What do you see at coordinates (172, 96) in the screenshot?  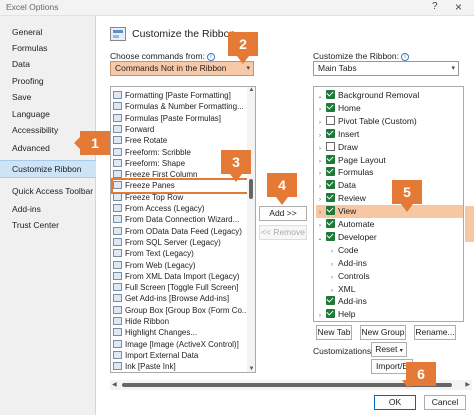 I see `command-item: Formatting [Paste Formatting]` at bounding box center [172, 96].